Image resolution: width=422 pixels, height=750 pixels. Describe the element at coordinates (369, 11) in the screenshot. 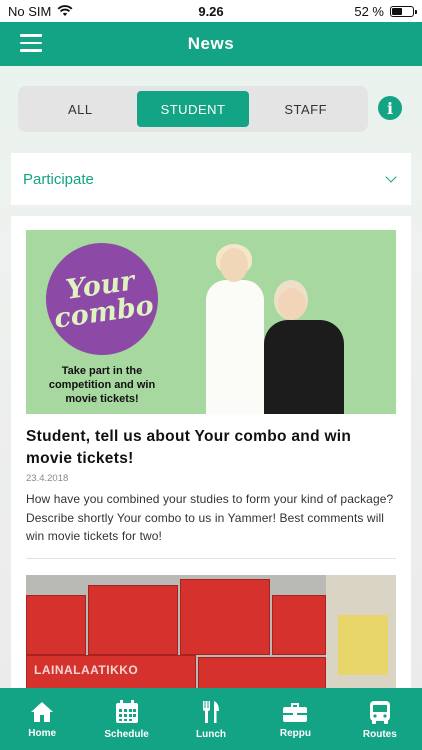

I see `battery-percent: 52 %` at that location.